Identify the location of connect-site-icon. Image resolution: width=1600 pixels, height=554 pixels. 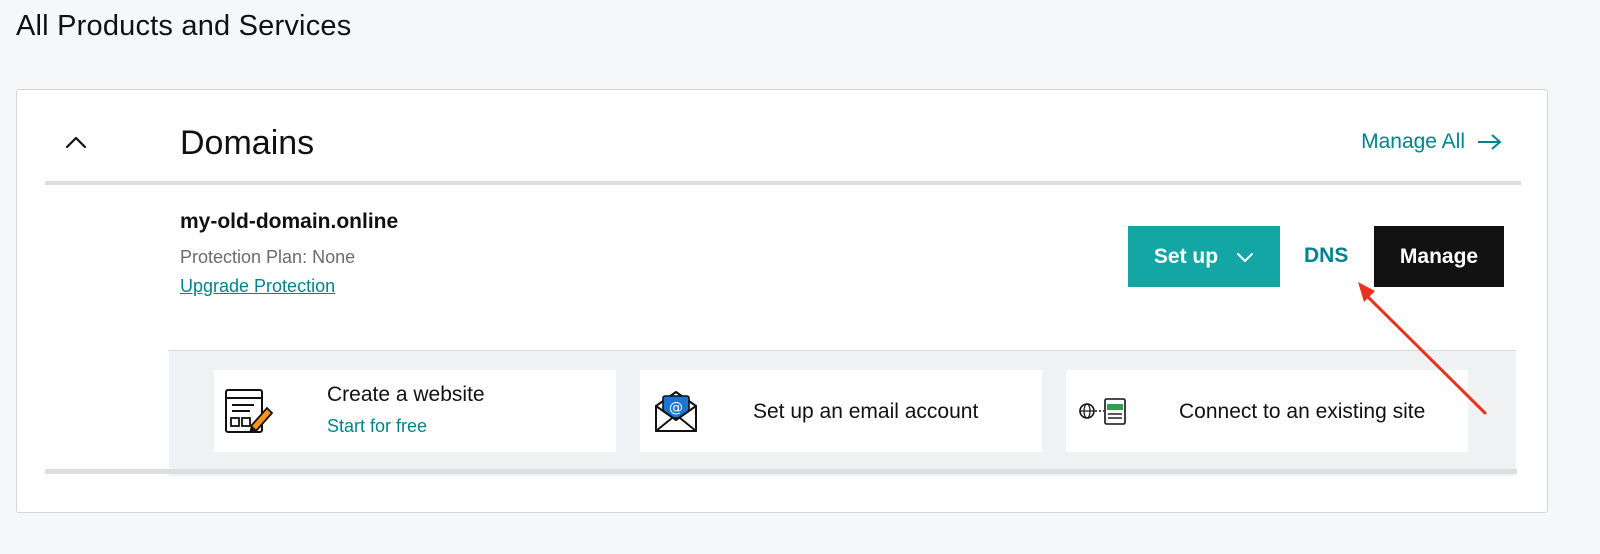
(1102, 411).